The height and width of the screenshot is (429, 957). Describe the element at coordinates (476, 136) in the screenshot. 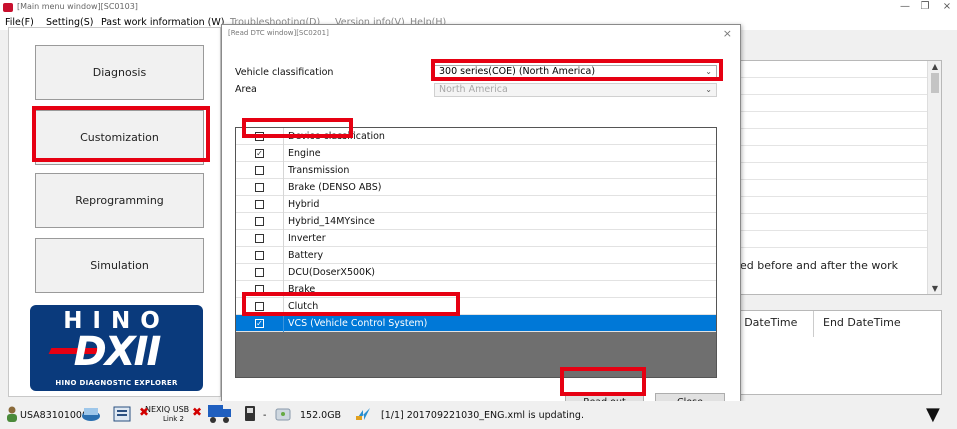

I see `device-list-header: Device classification` at that location.